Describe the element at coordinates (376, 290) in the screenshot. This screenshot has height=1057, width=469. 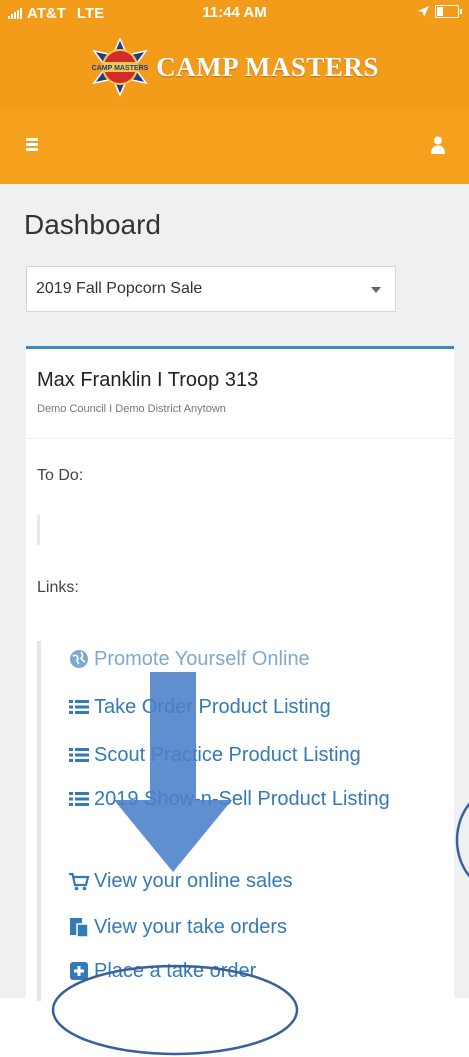
I see `chevron-down-icon` at that location.